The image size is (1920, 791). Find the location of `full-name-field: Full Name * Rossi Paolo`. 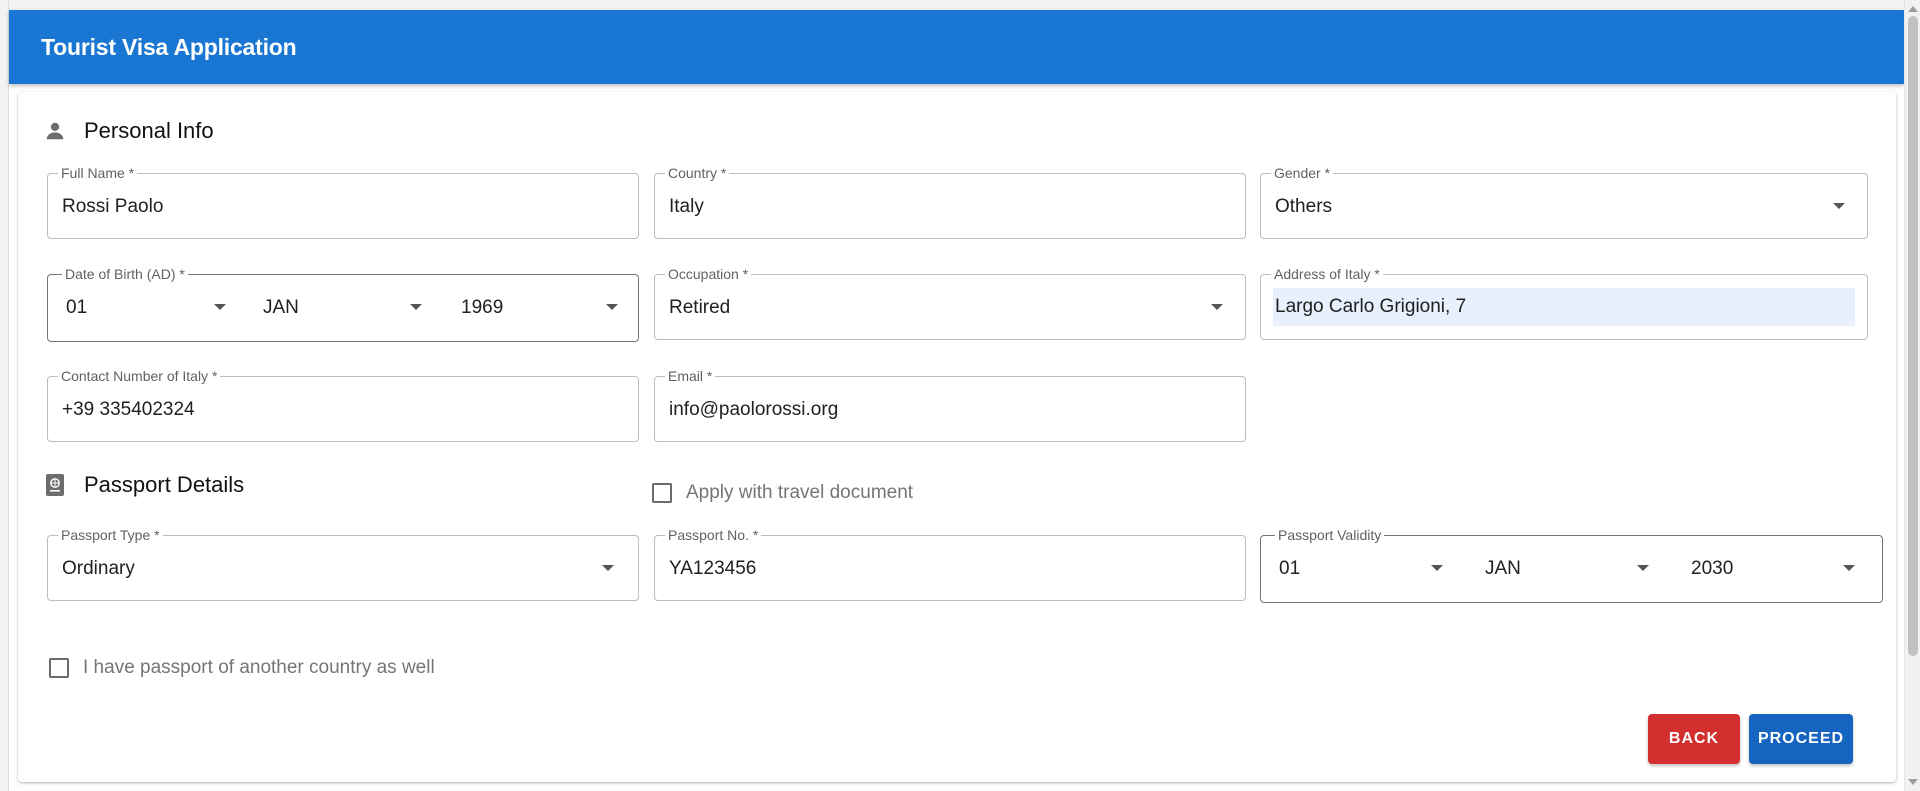

full-name-field: Full Name * Rossi Paolo is located at coordinates (343, 202).